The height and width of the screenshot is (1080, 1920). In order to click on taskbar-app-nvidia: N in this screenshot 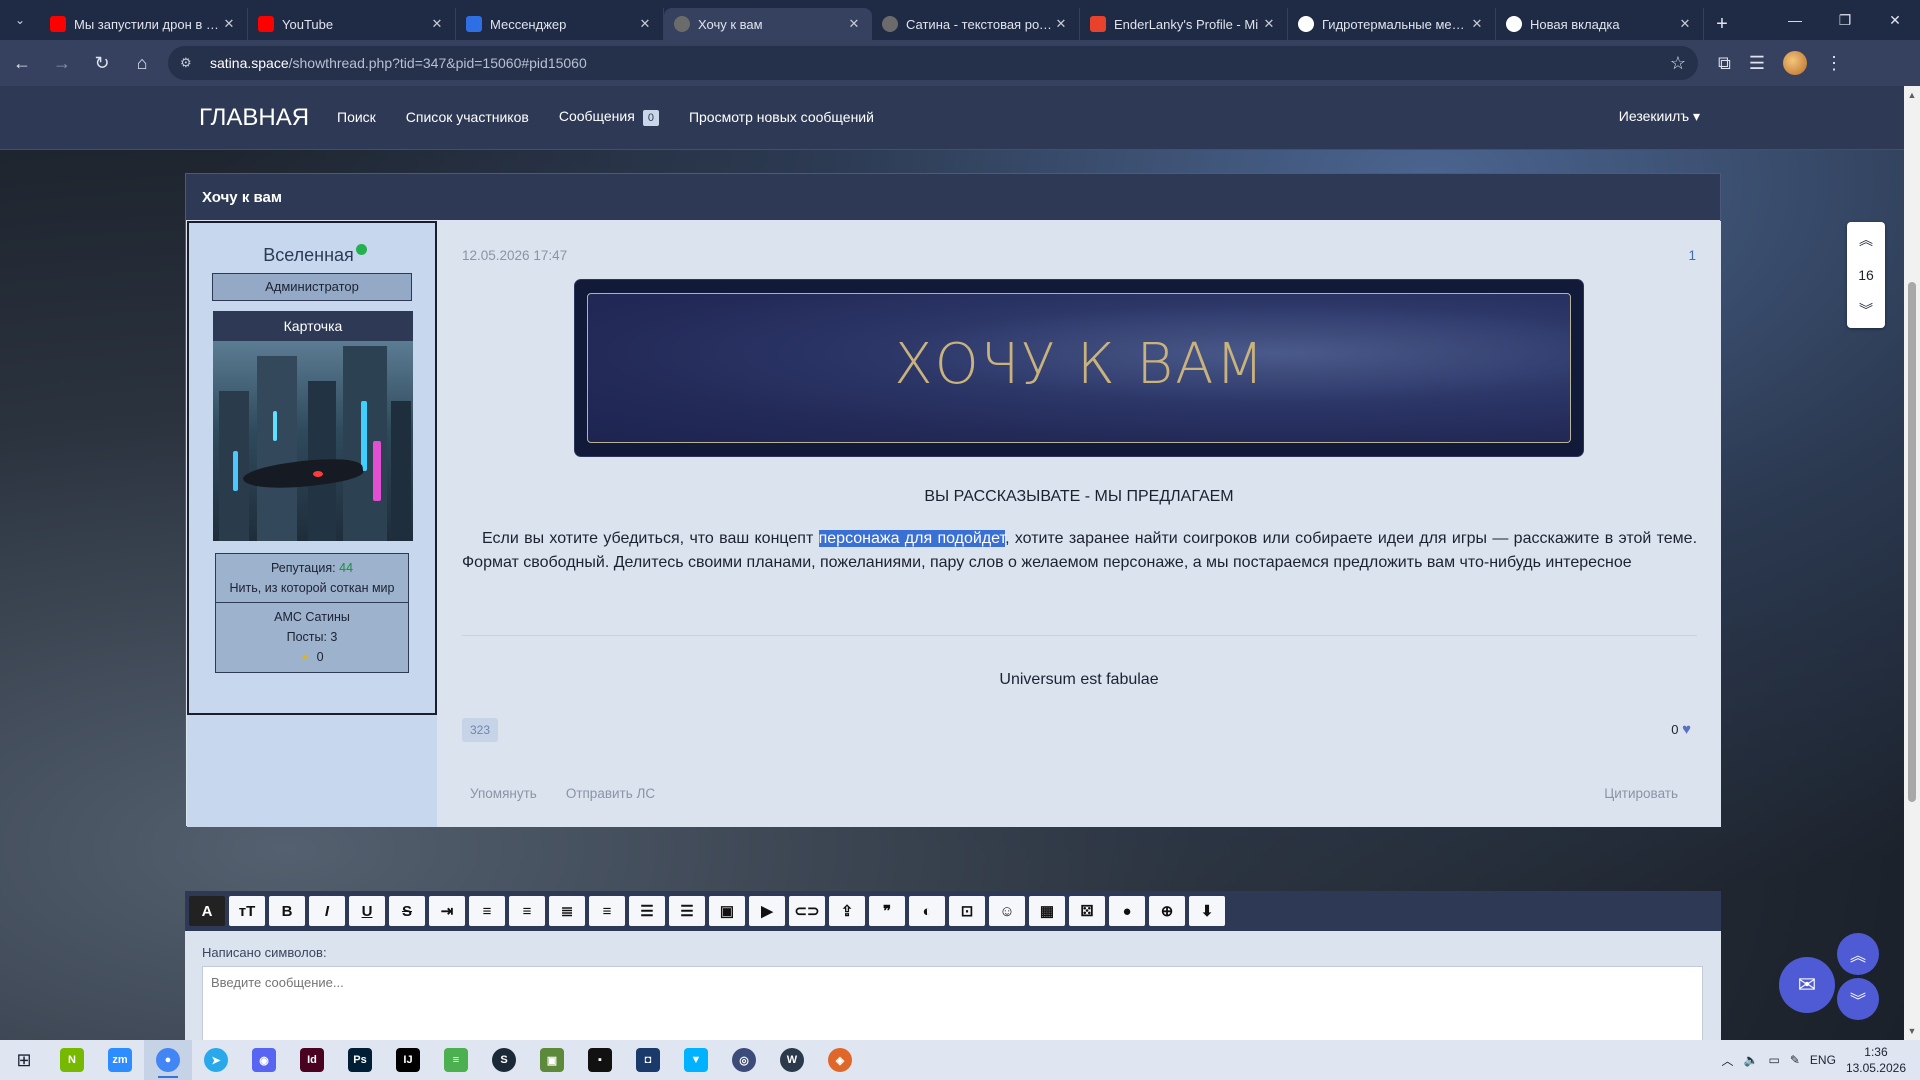, I will do `click(72, 1060)`.